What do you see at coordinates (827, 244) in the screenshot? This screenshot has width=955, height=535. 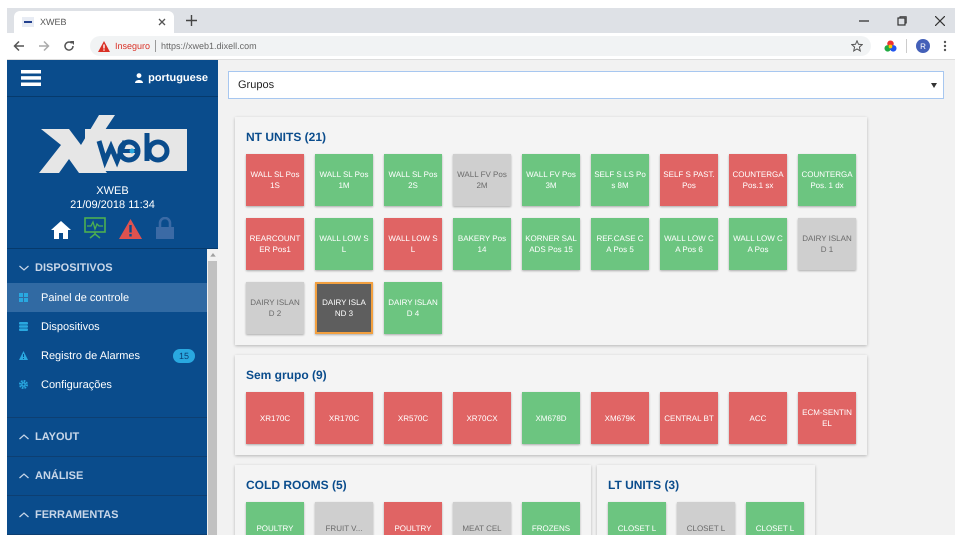 I see `device-tile: DAIRY ISLAND 1` at bounding box center [827, 244].